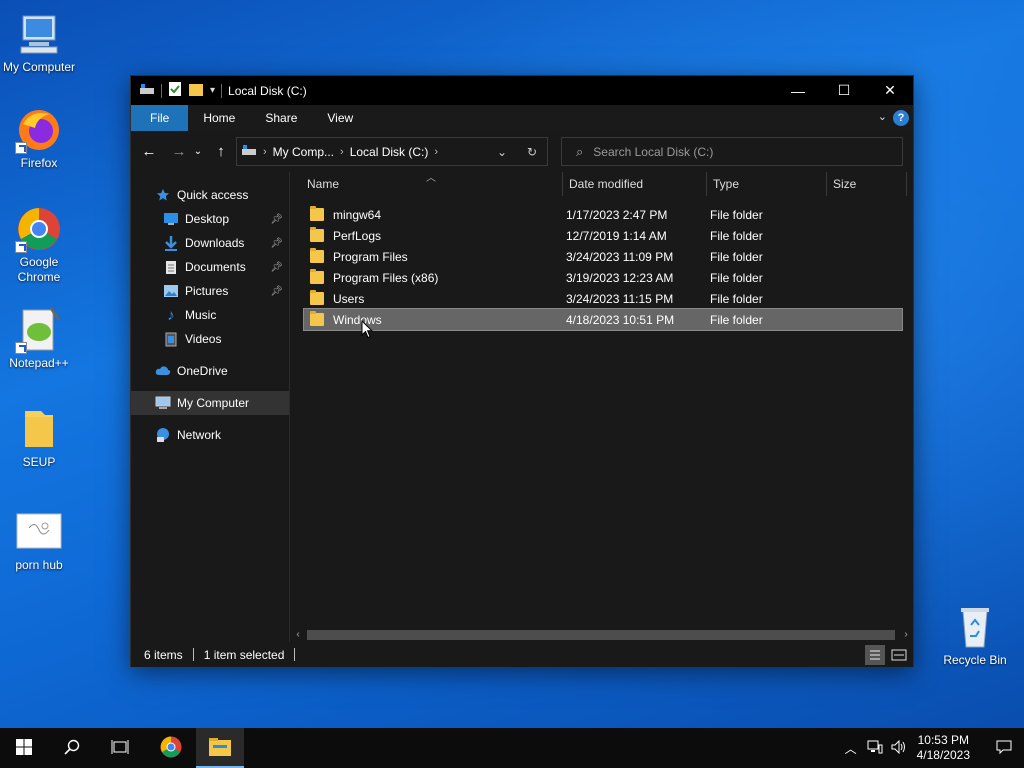 Image resolution: width=1024 pixels, height=768 pixels. I want to click on large-icons-view-icon, so click(899, 655).